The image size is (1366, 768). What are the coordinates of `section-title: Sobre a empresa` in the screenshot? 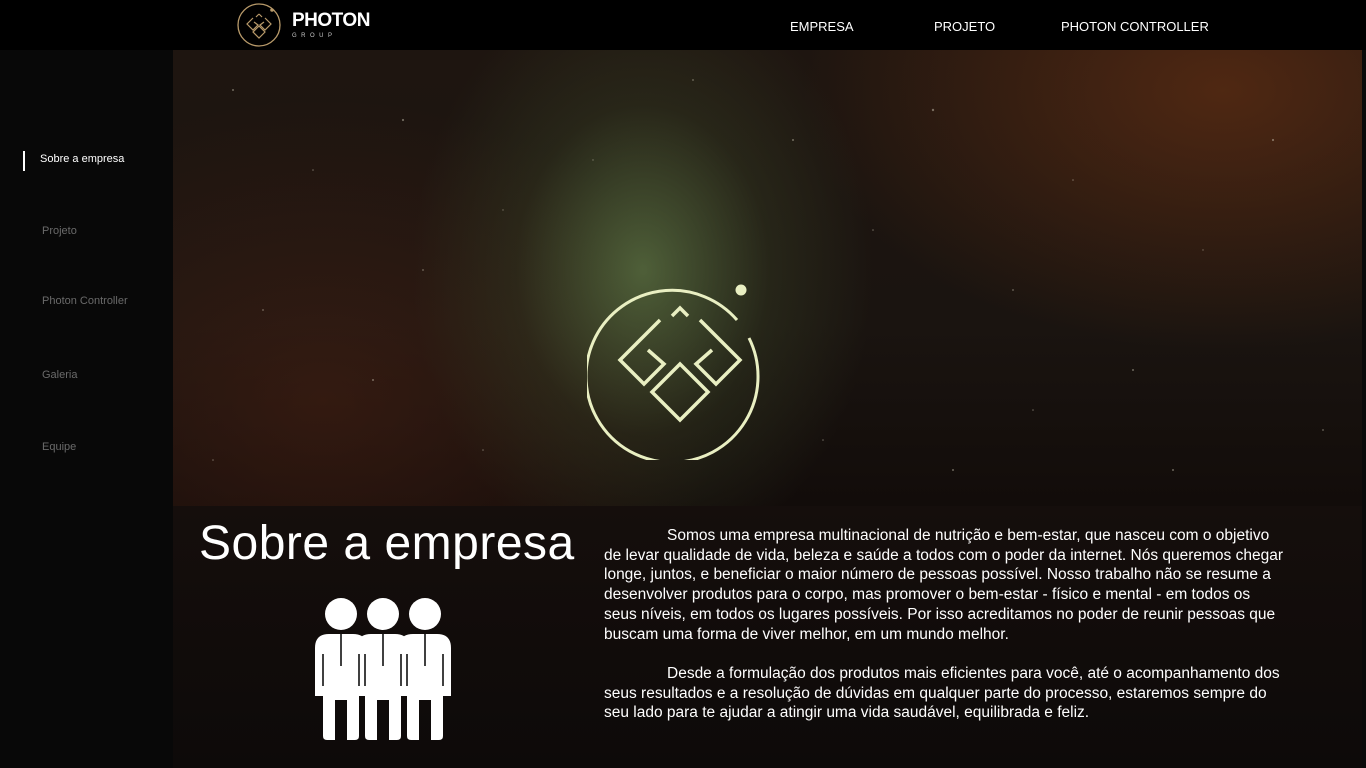 It's located at (387, 543).